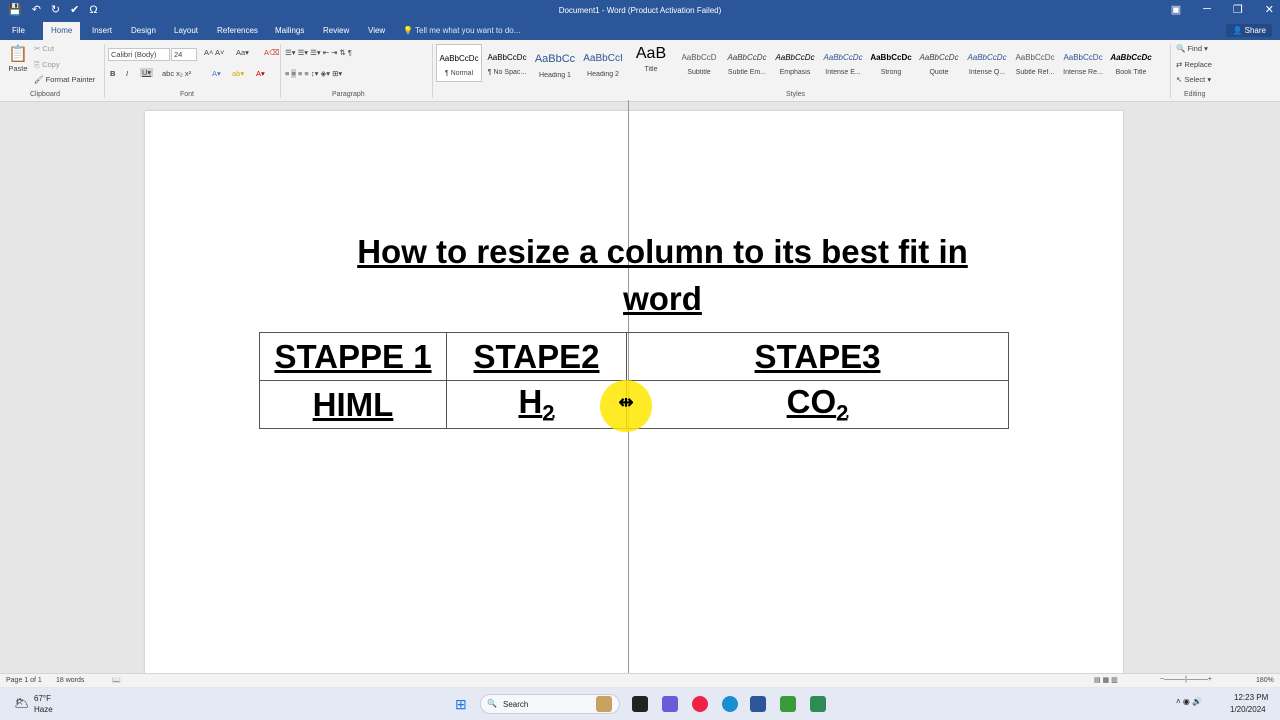  Describe the element at coordinates (758, 704) in the screenshot. I see `word-icon` at that location.